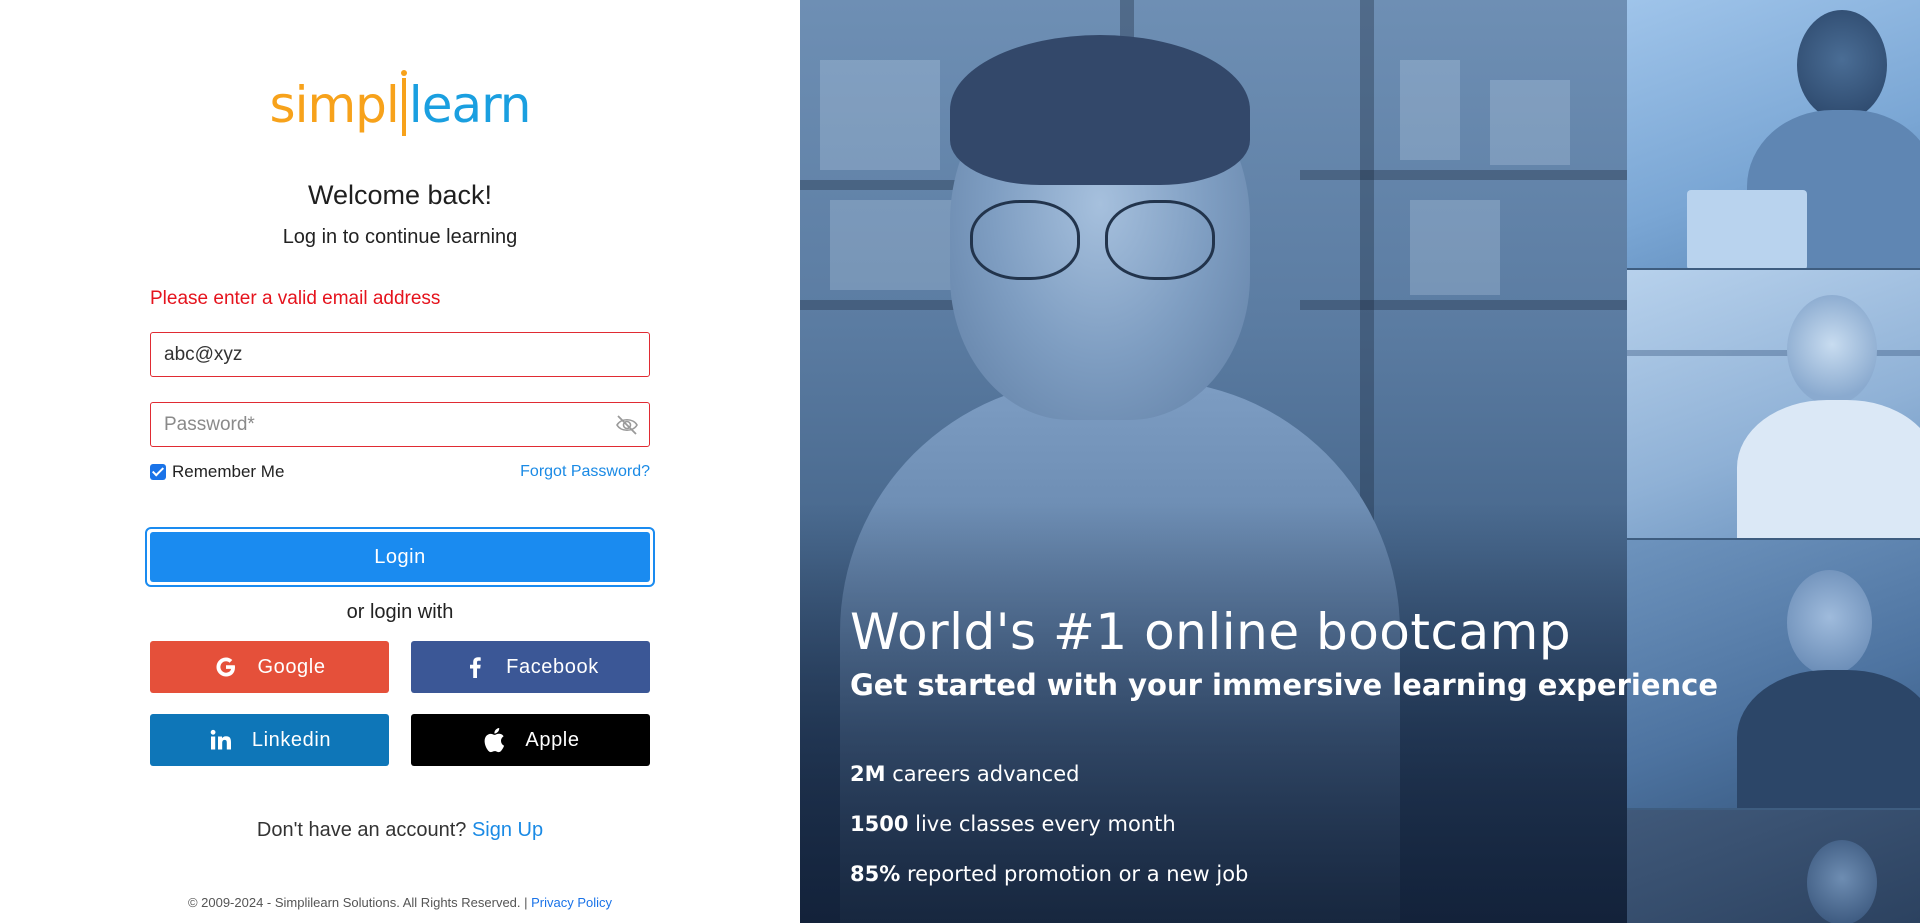 The image size is (1920, 923). I want to click on promo-stat-classes: 1500 live classes every month, so click(1013, 824).